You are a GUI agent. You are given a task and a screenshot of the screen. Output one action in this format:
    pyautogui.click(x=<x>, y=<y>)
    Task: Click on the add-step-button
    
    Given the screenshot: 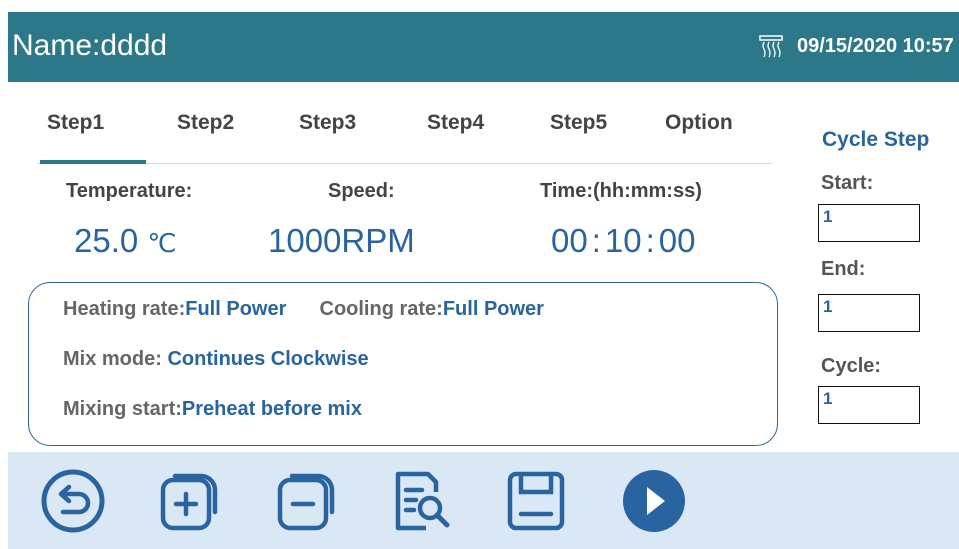 What is the action you would take?
    pyautogui.click(x=190, y=501)
    